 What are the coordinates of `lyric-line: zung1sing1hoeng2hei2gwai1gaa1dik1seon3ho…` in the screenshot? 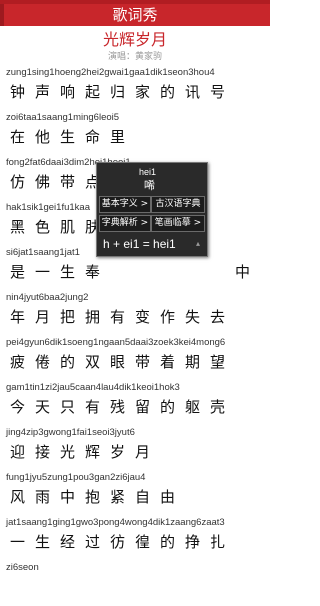 It's located at (137, 88).